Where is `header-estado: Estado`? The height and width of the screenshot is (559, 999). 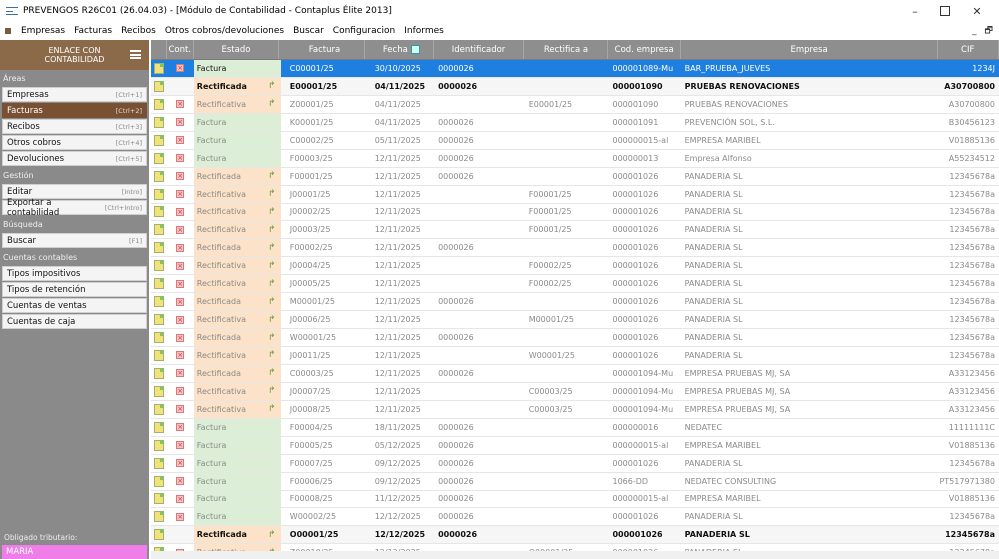
header-estado: Estado is located at coordinates (236, 49).